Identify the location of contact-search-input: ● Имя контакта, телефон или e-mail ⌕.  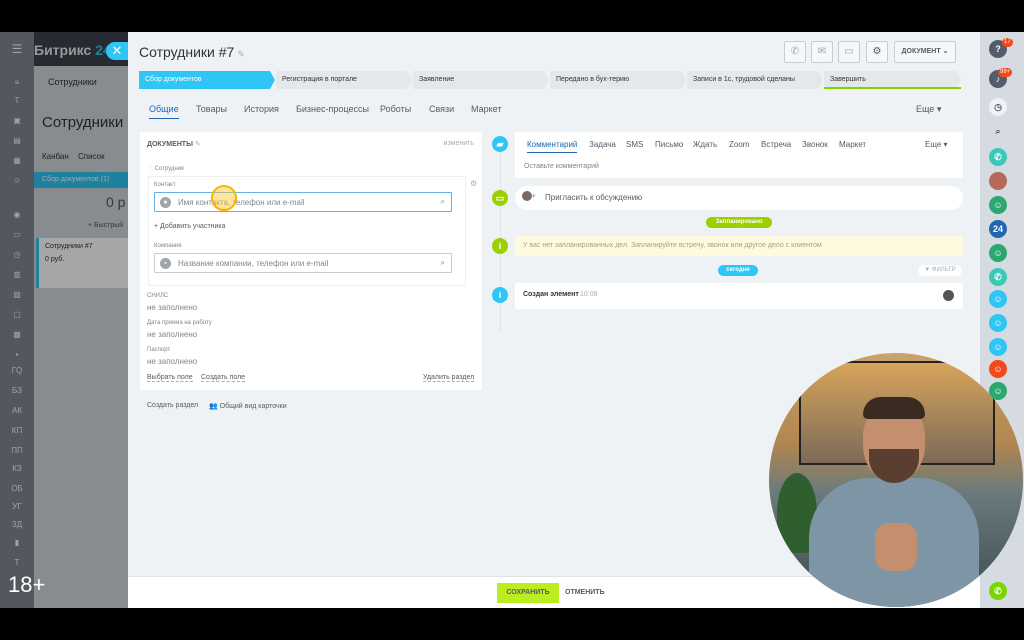
(303, 202).